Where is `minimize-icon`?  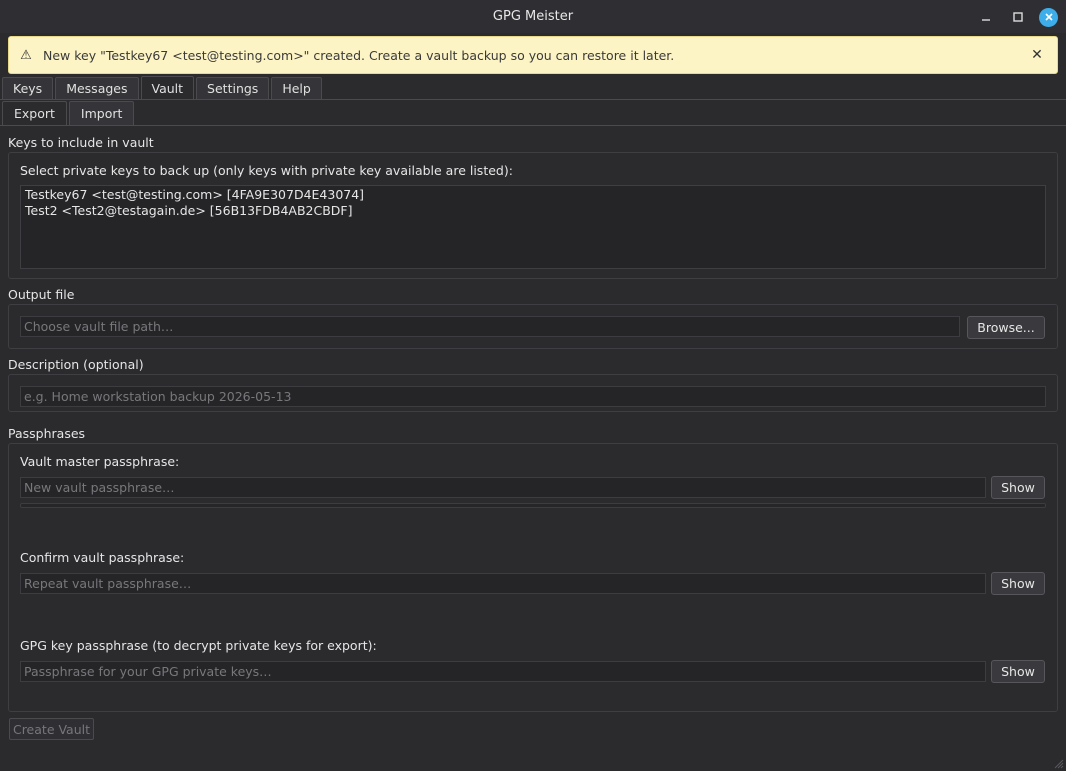
minimize-icon is located at coordinates (986, 17).